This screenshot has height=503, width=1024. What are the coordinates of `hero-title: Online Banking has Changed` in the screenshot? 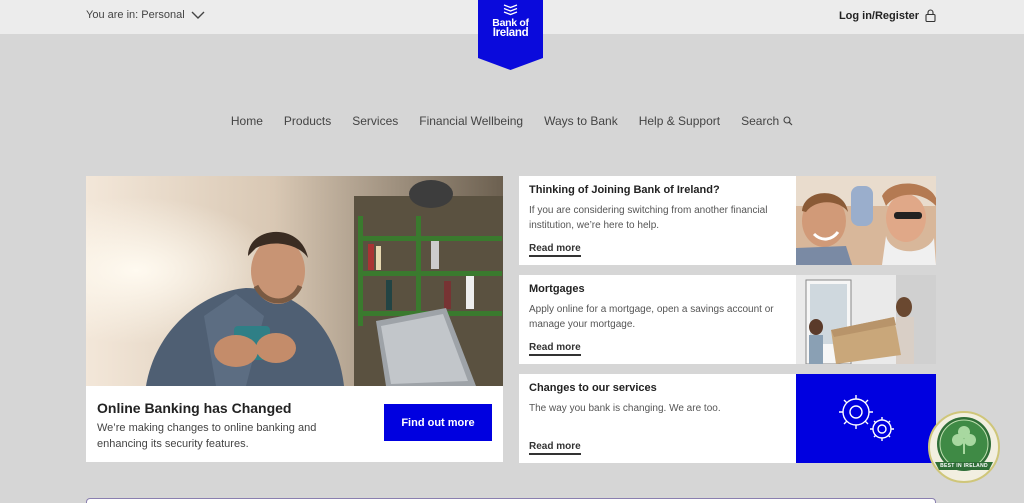 It's located at (194, 408).